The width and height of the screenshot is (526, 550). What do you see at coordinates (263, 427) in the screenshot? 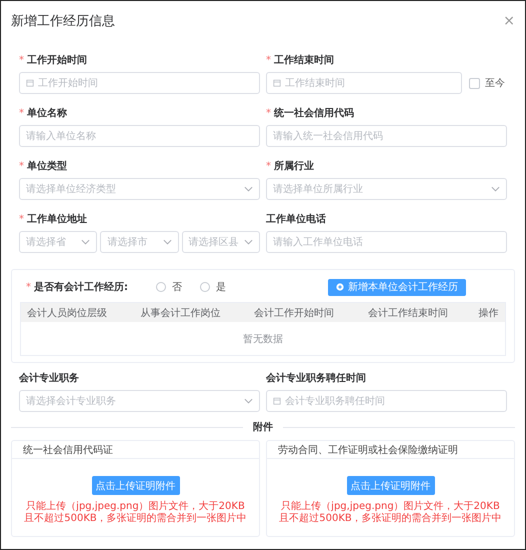
I see `section-title: 附件` at bounding box center [263, 427].